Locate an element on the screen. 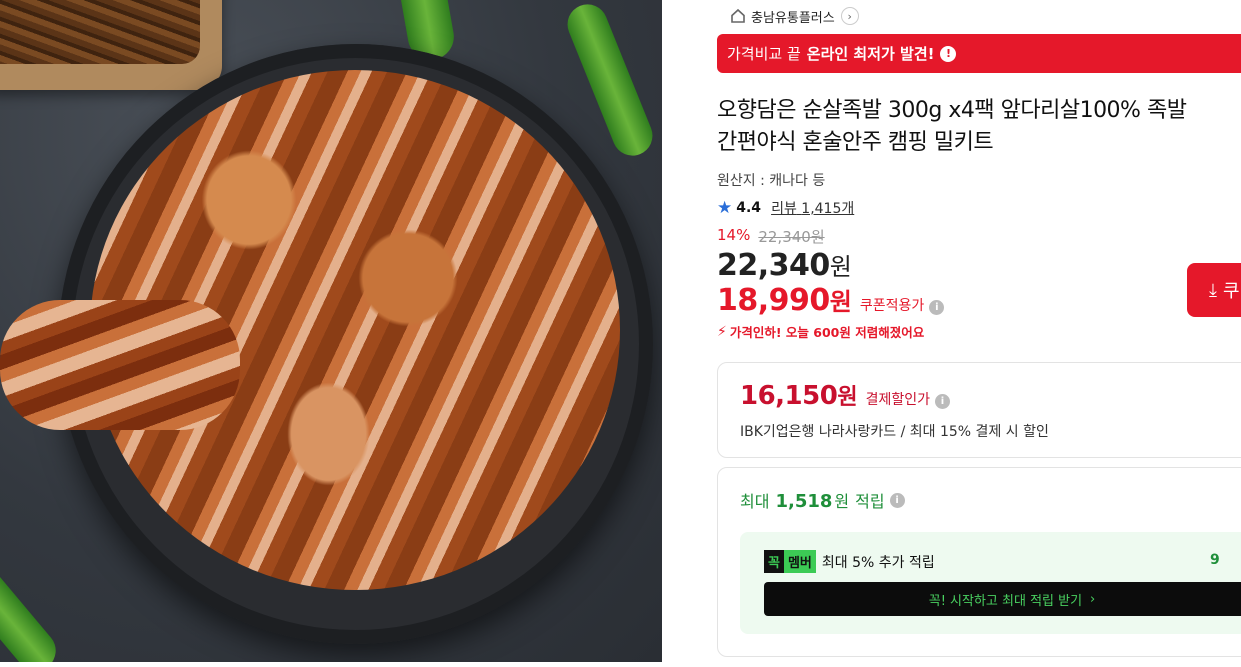 This screenshot has width=1241, height=667. max-reward-points: 1,518 is located at coordinates (804, 501).